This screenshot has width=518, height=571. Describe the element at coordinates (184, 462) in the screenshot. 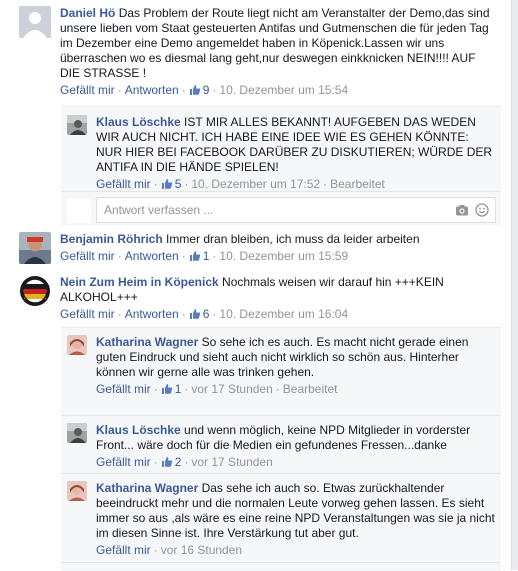

I see `reply-meta: Gefällt mir · 2 · vor 17 Stunden` at that location.